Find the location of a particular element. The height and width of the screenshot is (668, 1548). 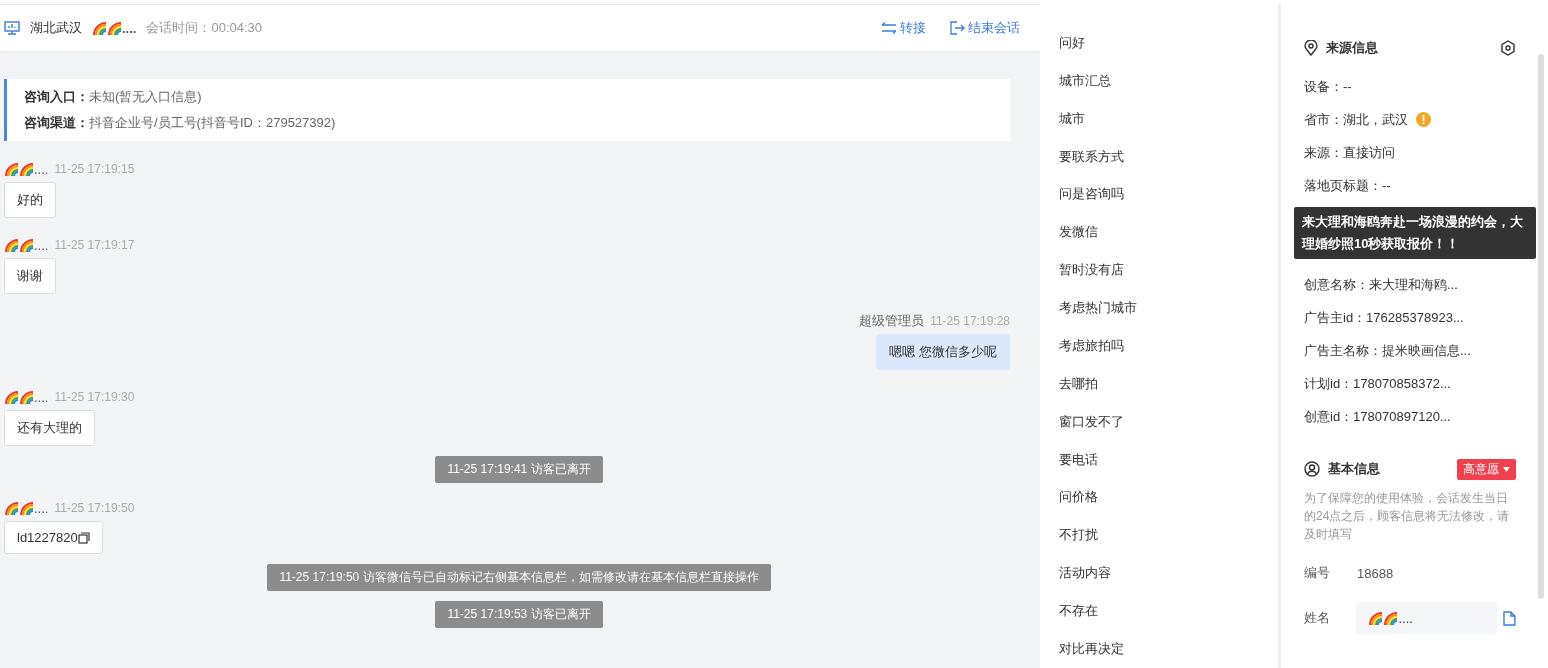

quick-reply-item: 对比再决定 is located at coordinates (1168, 649).